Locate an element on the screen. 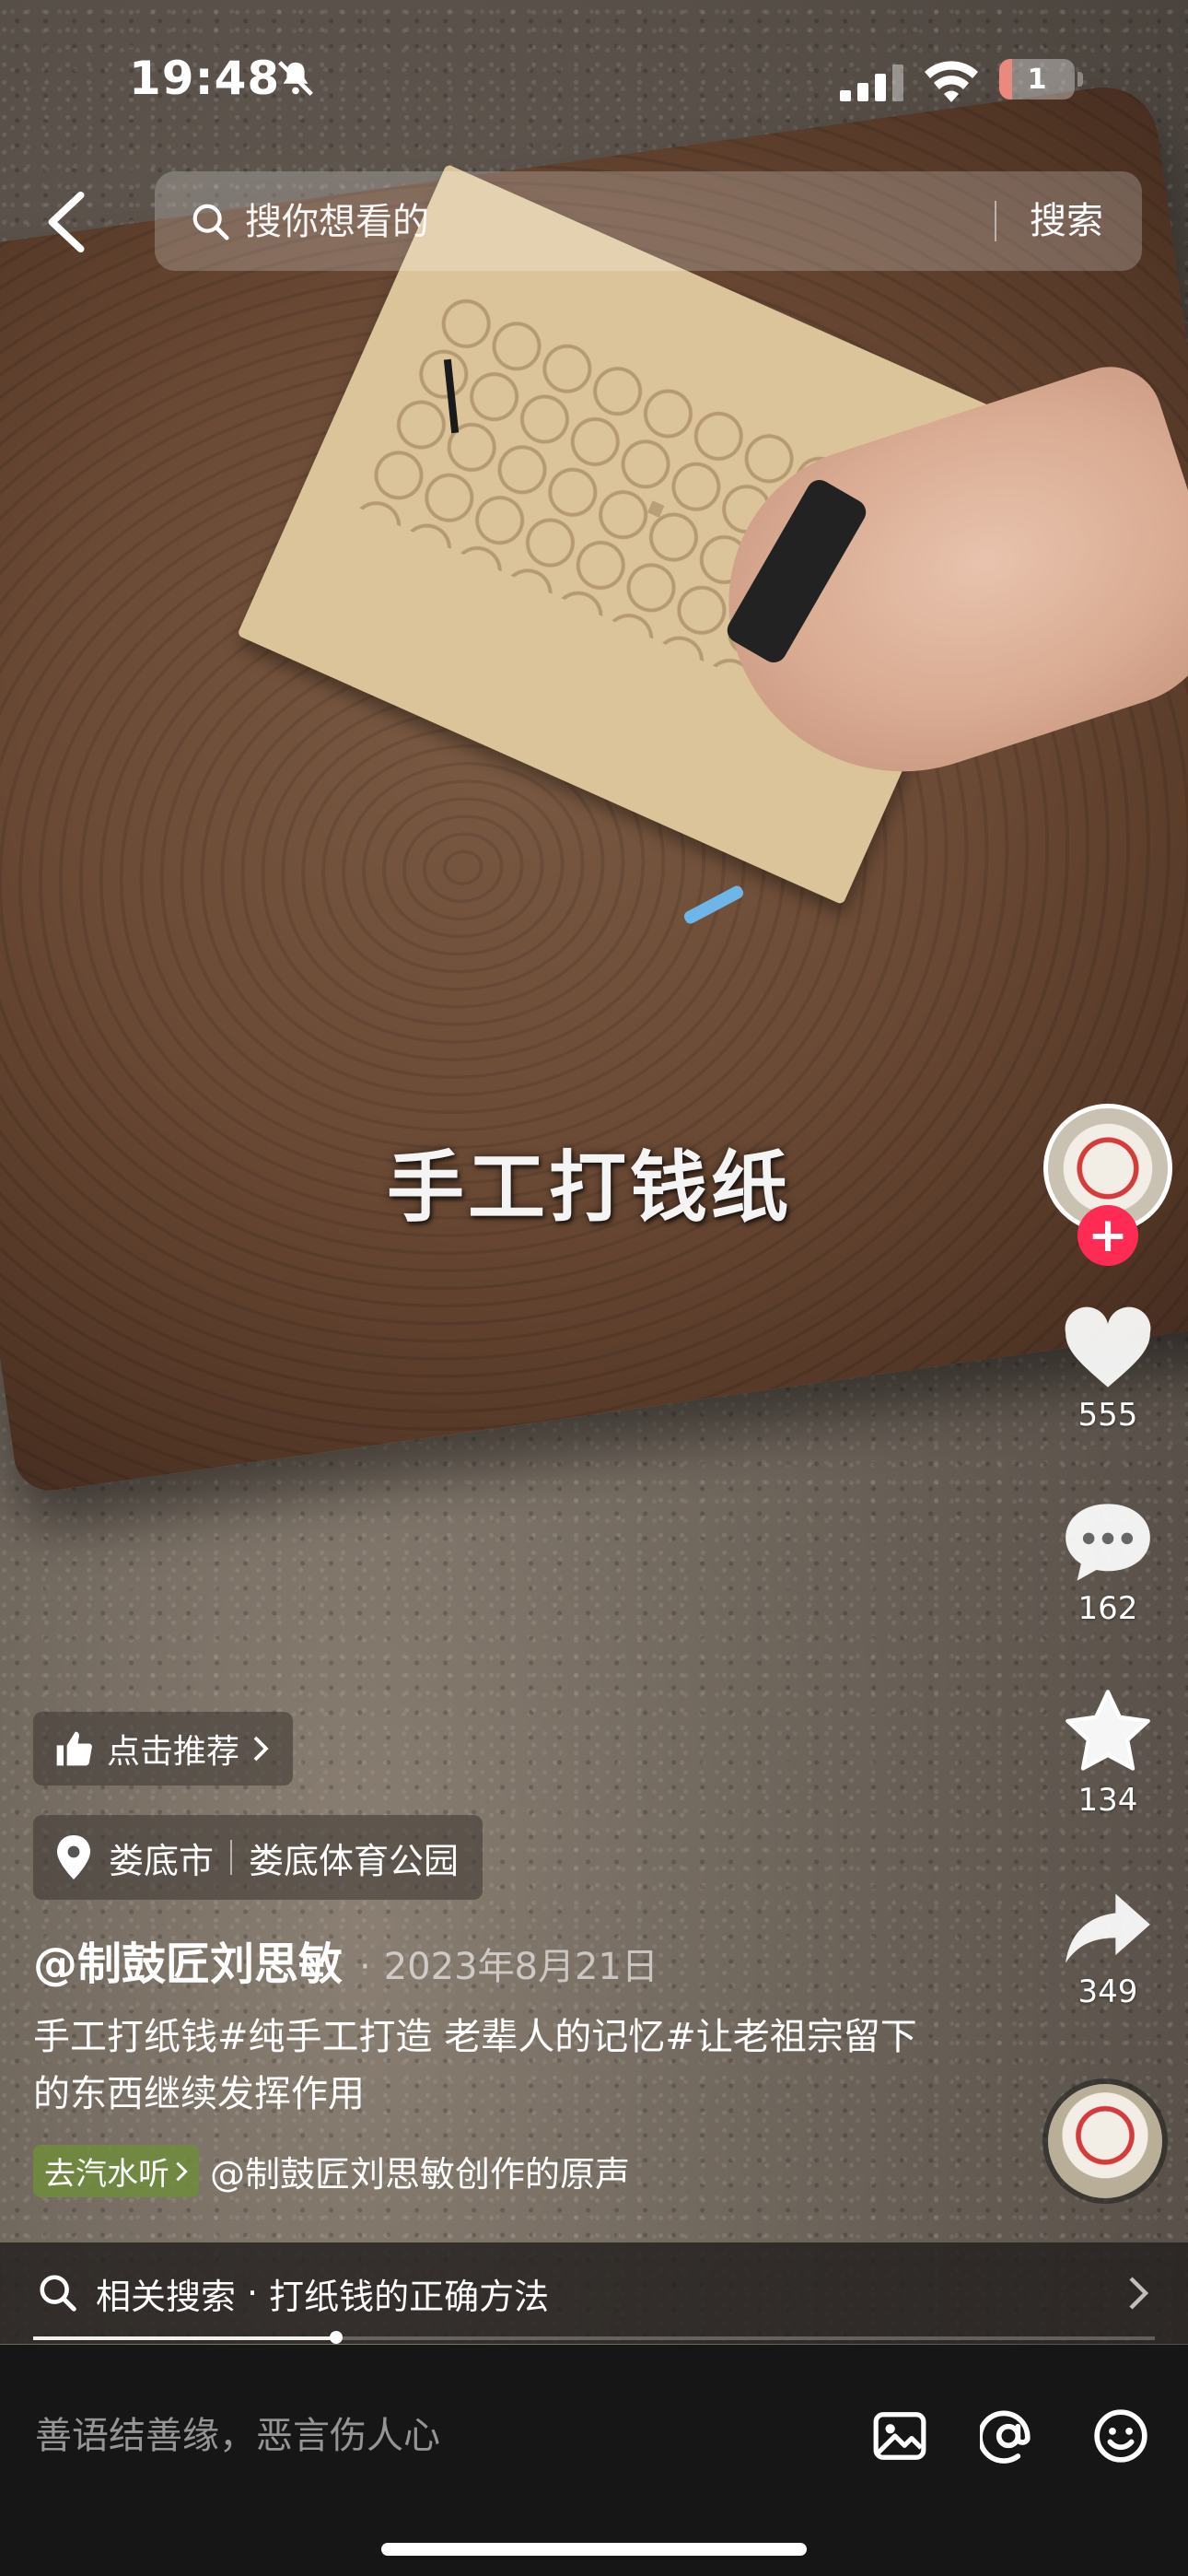  search-divider is located at coordinates (995, 221).